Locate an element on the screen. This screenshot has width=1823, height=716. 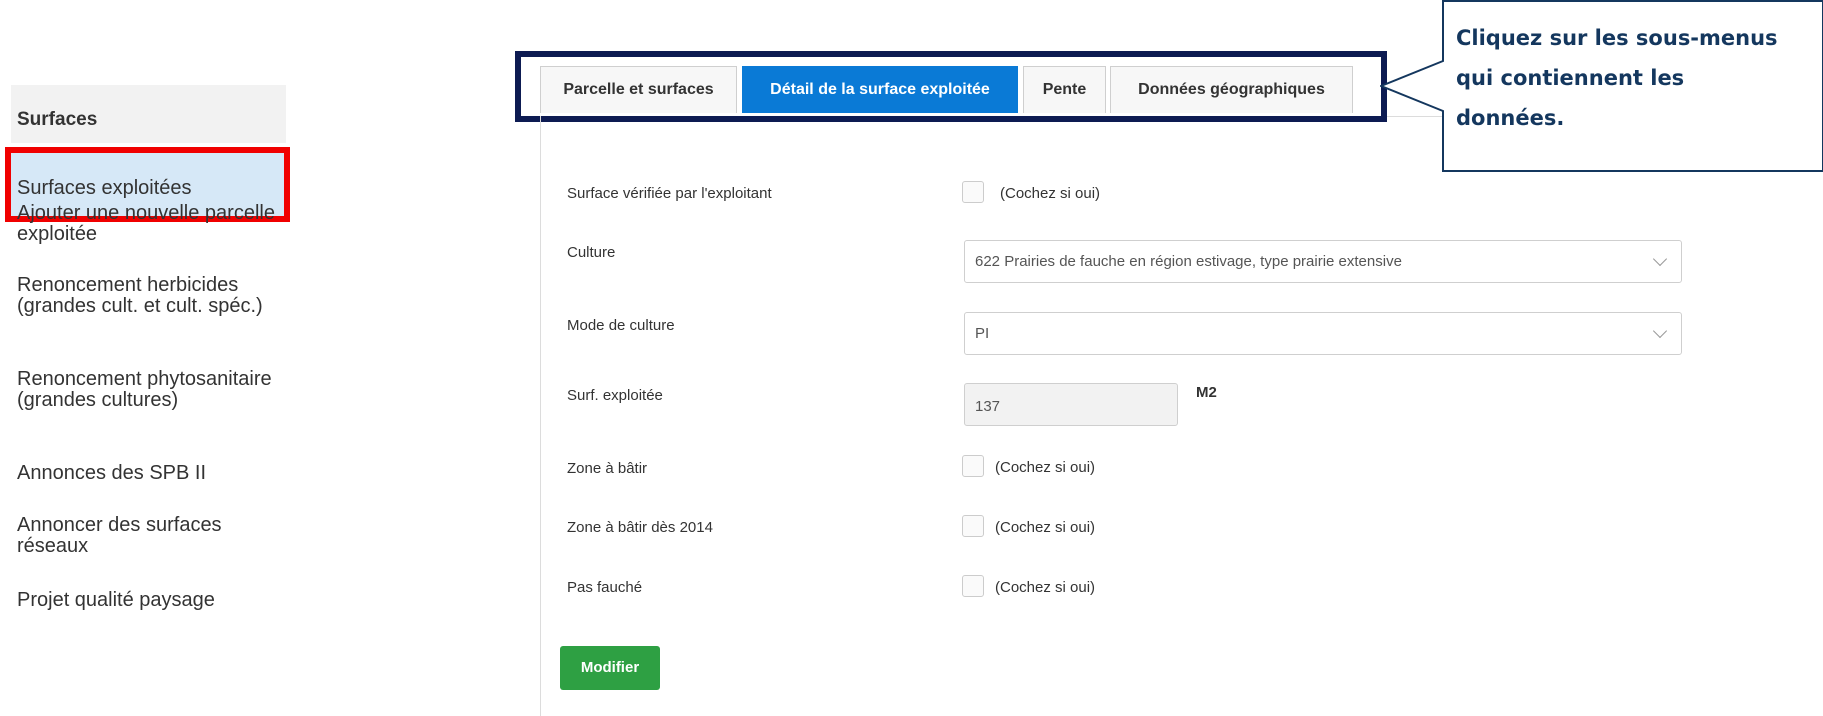
panel-border is located at coordinates (540, 416).